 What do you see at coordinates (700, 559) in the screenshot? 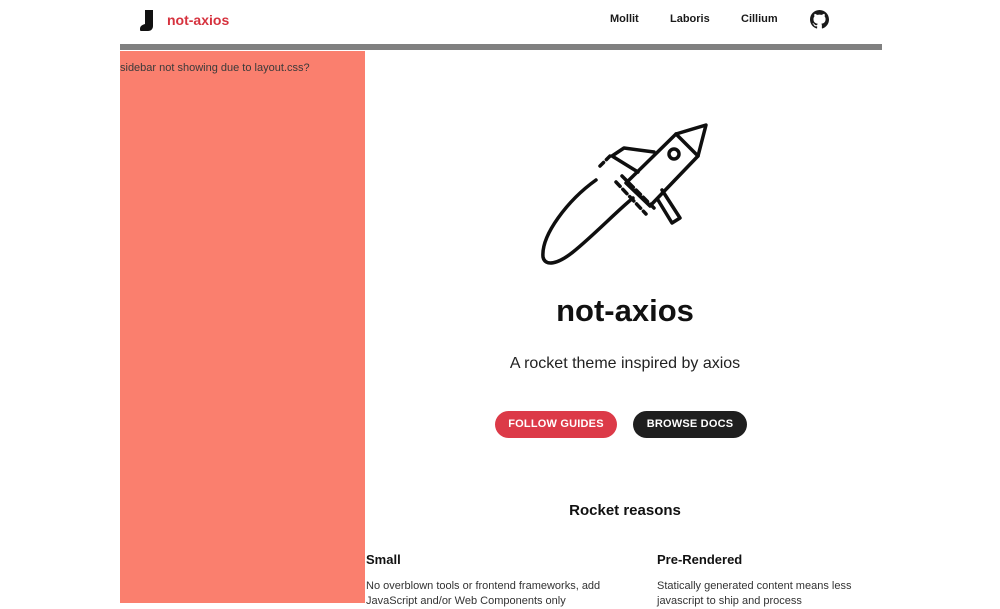
I see `feature-title-prerendered: Pre-Rendered` at bounding box center [700, 559].